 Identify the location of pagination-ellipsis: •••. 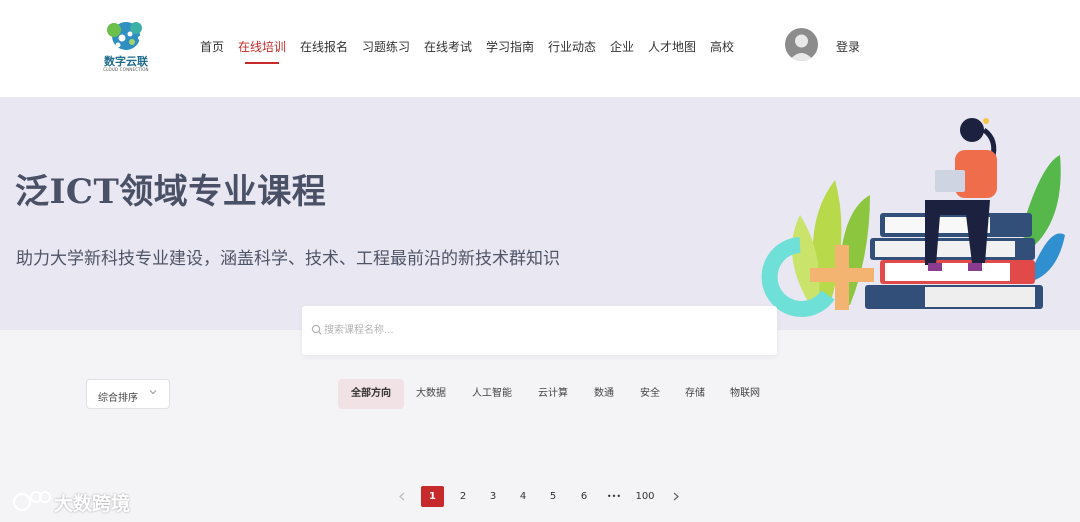
(614, 496).